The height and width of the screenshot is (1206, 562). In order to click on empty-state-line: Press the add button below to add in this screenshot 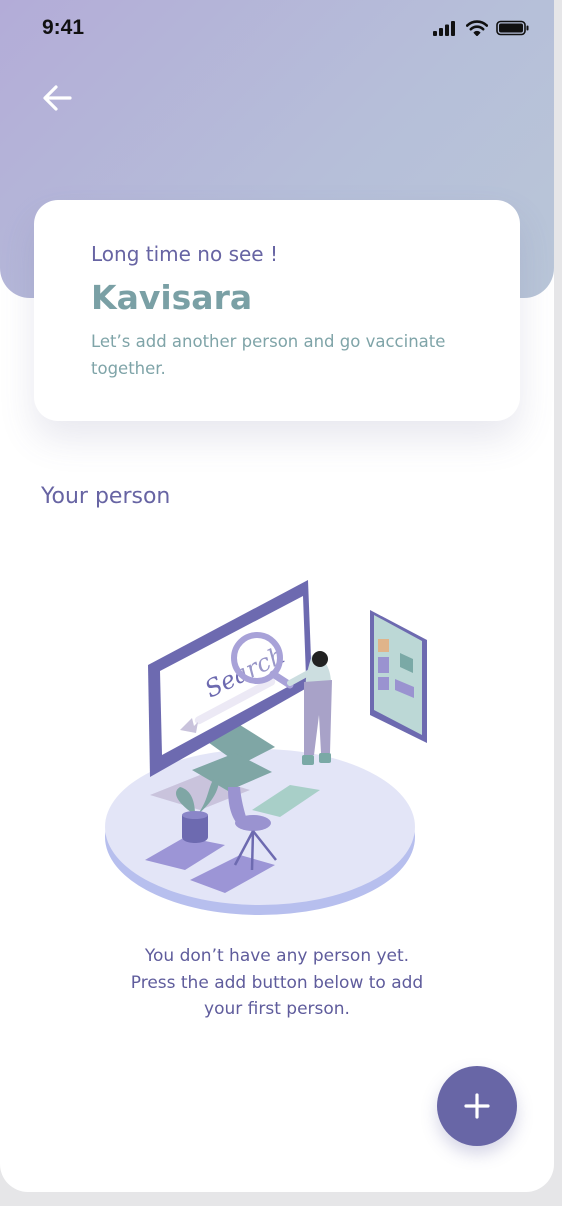, I will do `click(277, 982)`.